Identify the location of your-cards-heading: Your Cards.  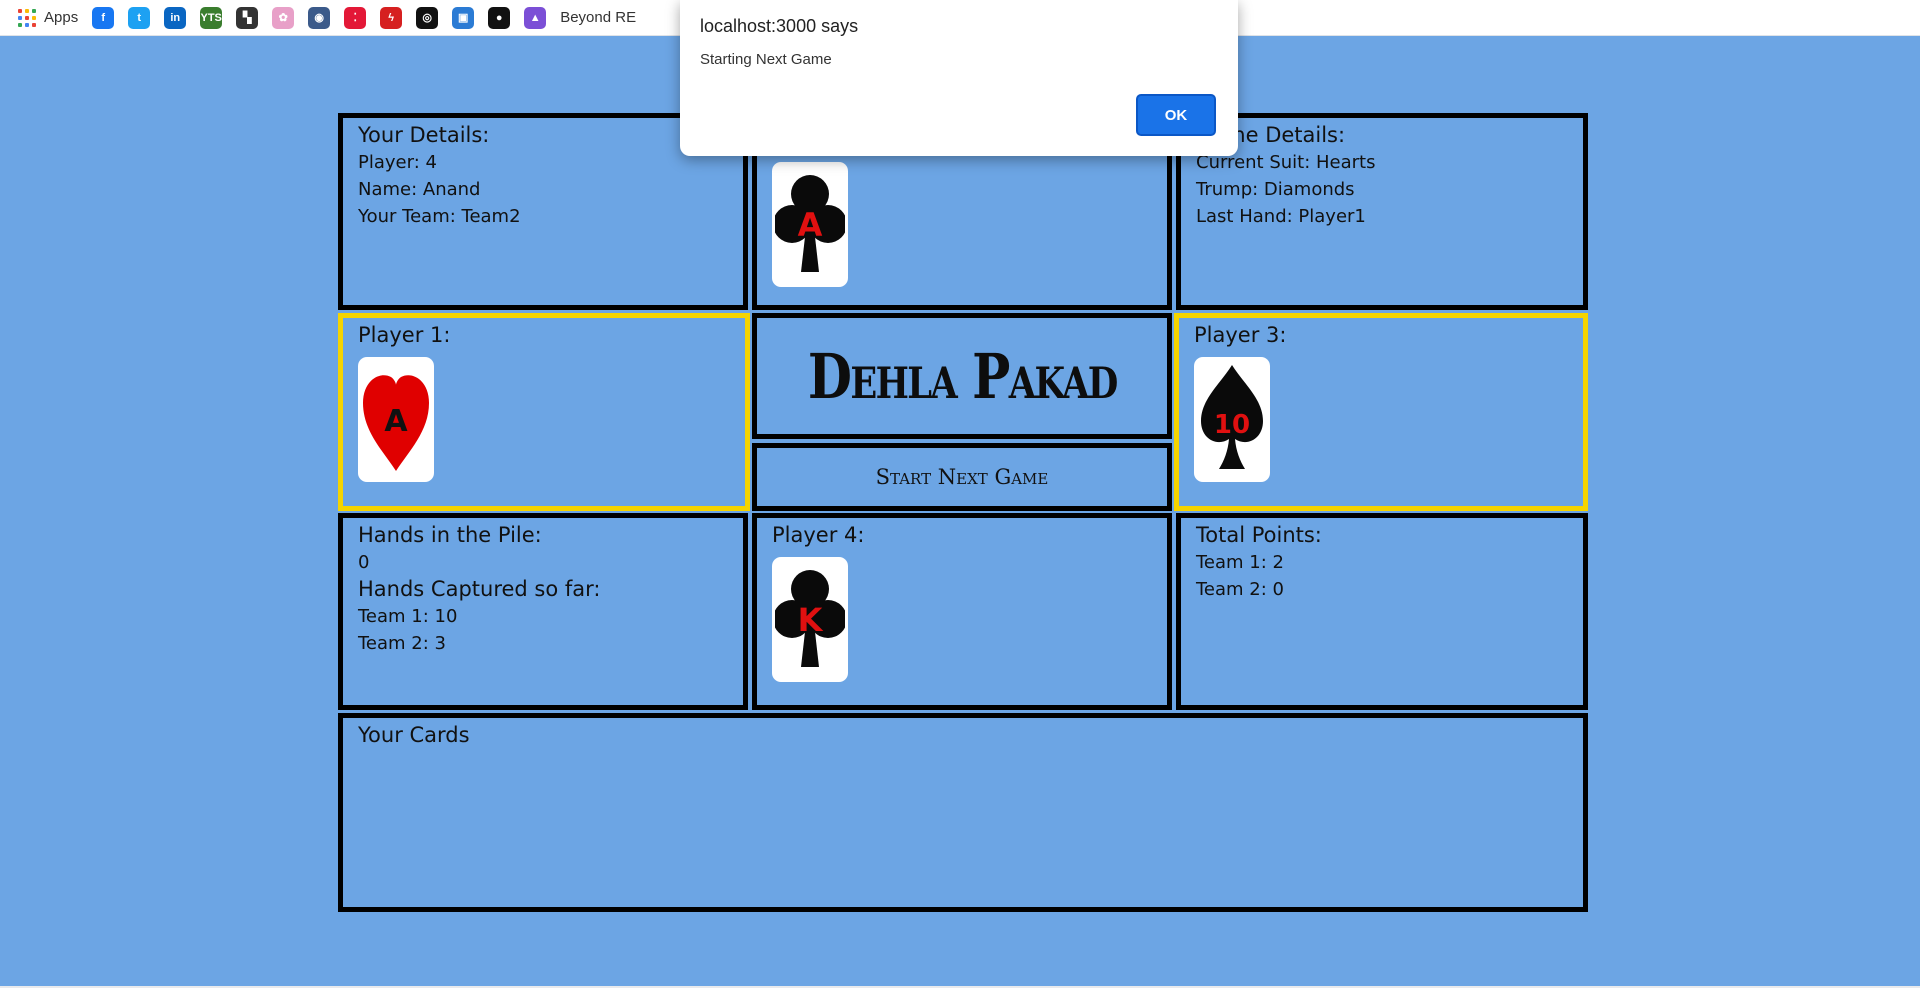
(414, 735).